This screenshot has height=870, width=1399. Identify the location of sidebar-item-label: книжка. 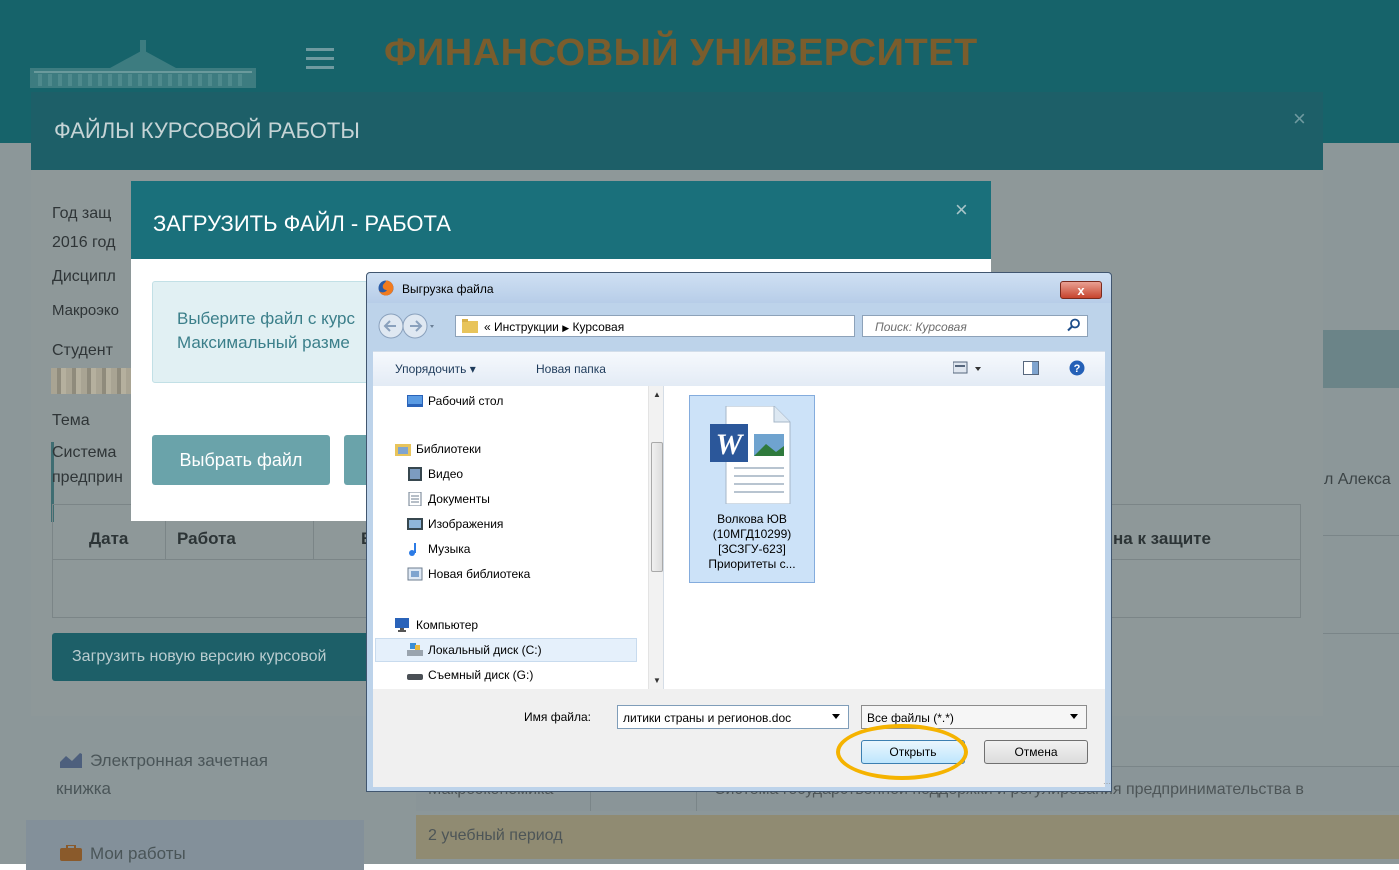
(83, 788).